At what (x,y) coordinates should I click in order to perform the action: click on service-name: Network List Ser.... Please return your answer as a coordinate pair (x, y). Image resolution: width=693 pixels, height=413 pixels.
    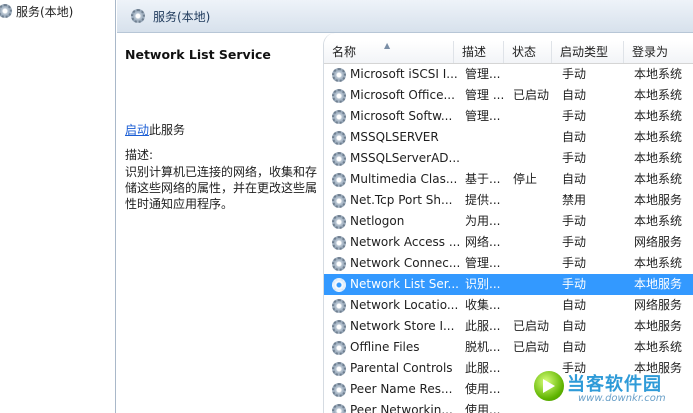
    Looking at the image, I should click on (404, 284).